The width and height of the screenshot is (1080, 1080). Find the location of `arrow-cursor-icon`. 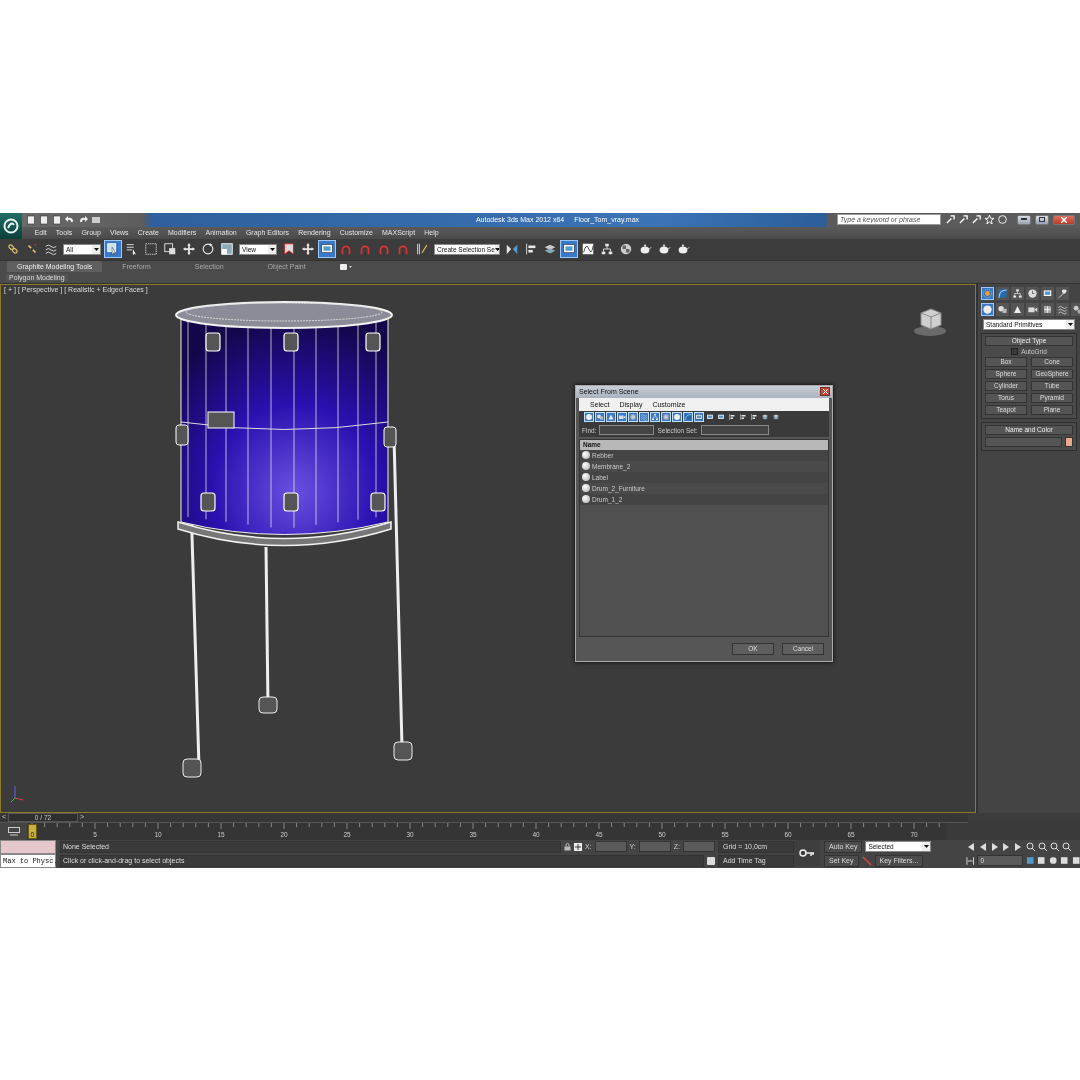

arrow-cursor-icon is located at coordinates (113, 249).